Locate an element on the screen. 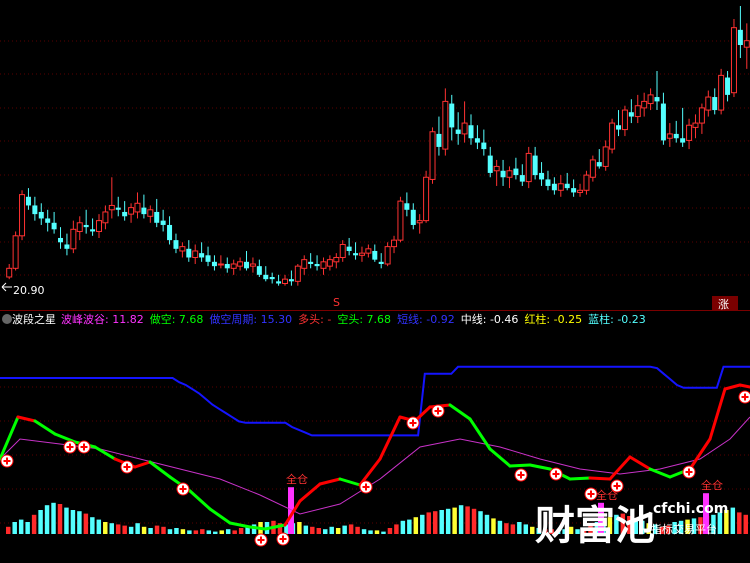 This screenshot has width=750, height=563. full-position-label: 全仓 is located at coordinates (297, 479).